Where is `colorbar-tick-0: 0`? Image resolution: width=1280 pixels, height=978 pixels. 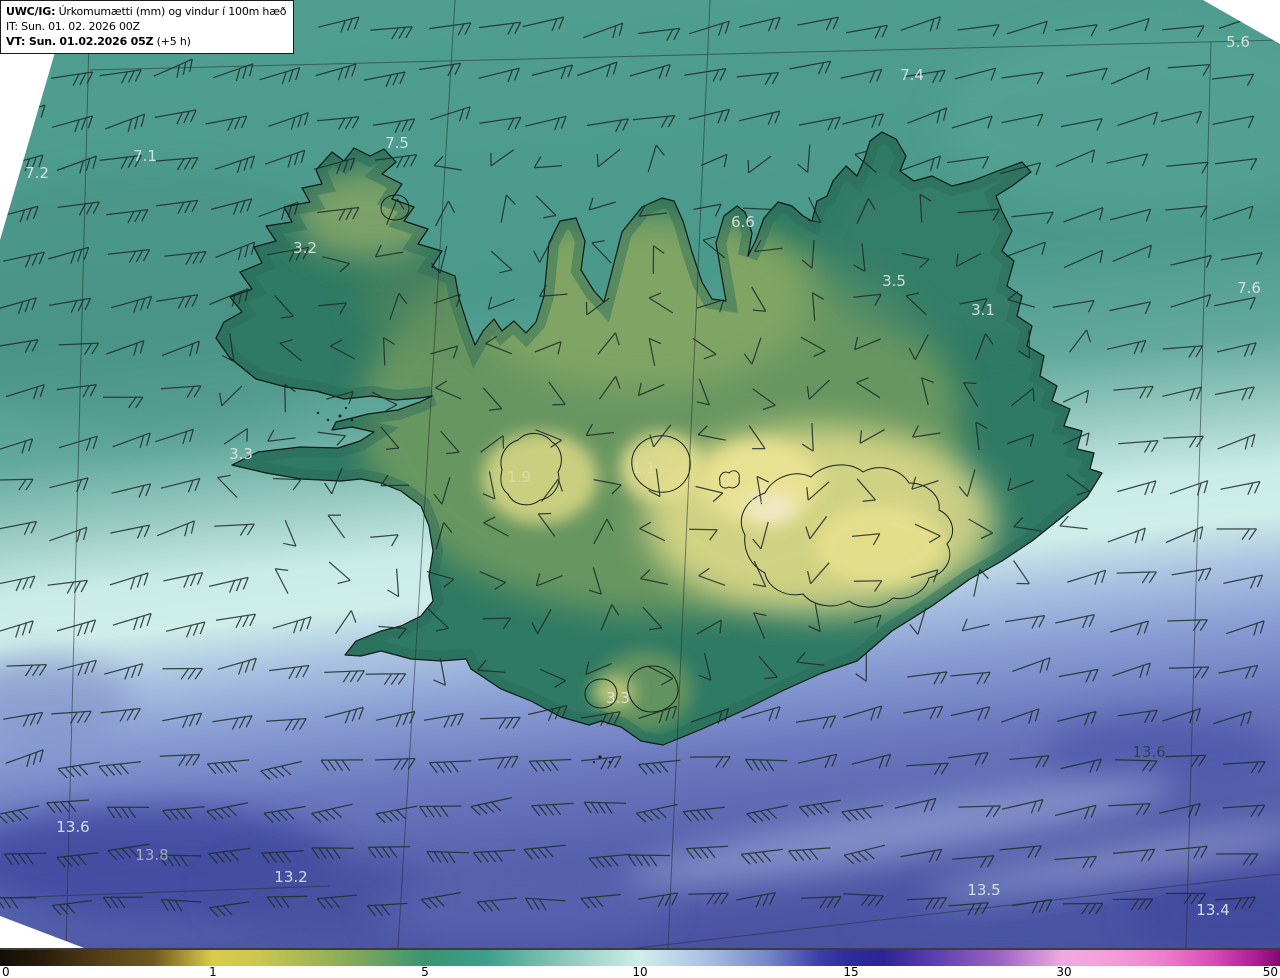 colorbar-tick-0: 0 is located at coordinates (6, 971).